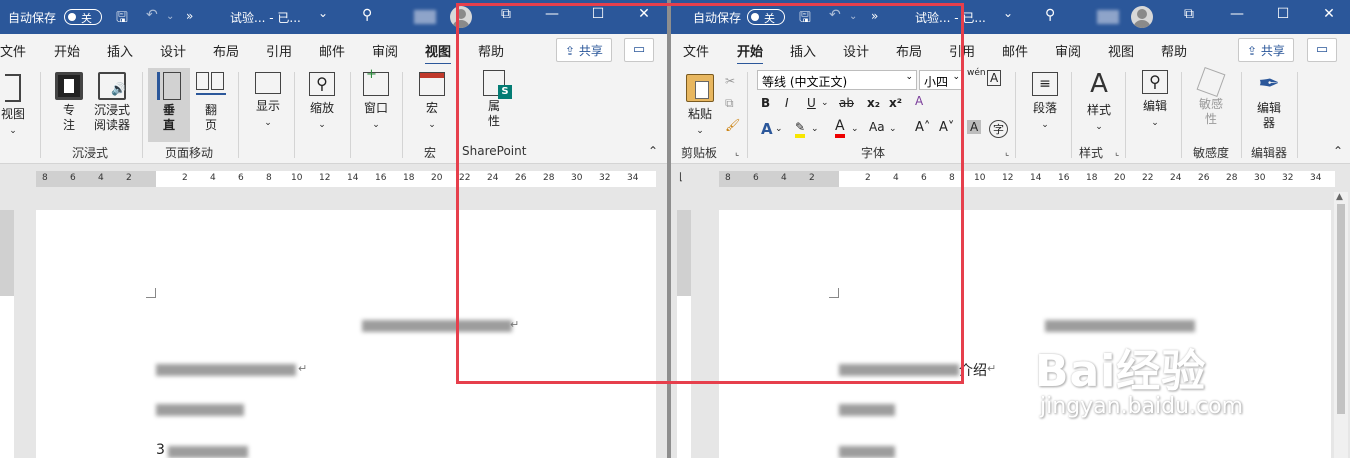 The height and width of the screenshot is (458, 1350). What do you see at coordinates (322, 101) in the screenshot?
I see `zoom-button: ⚲ 缩放 ⌄` at bounding box center [322, 101].